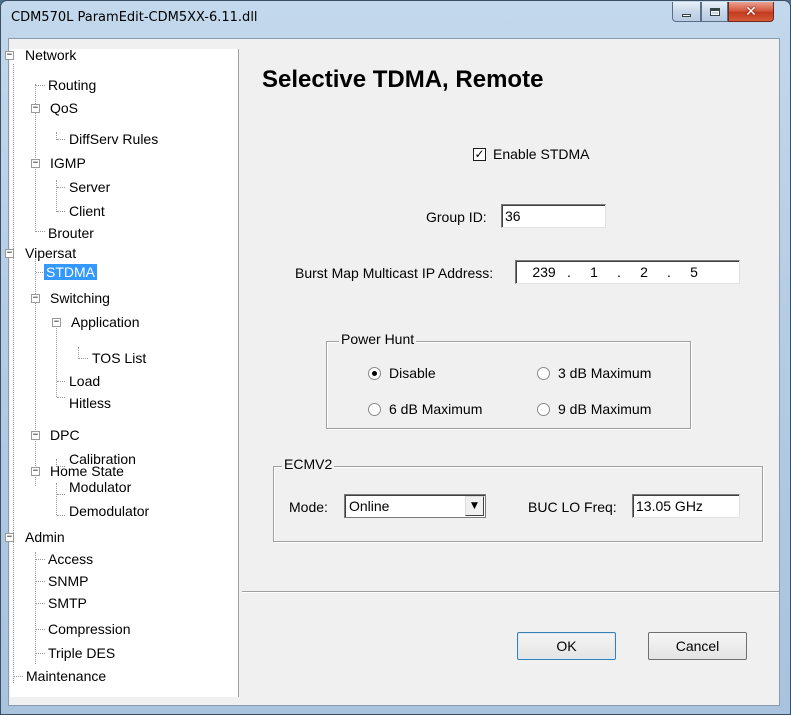 The width and height of the screenshot is (791, 715). Describe the element at coordinates (68, 163) in the screenshot. I see `tree-item-igmp: IGMP` at that location.